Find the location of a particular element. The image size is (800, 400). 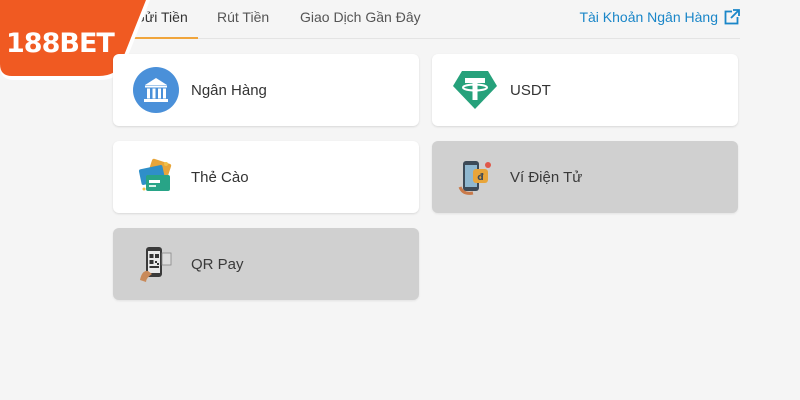

scratch-card-icon is located at coordinates (156, 177).